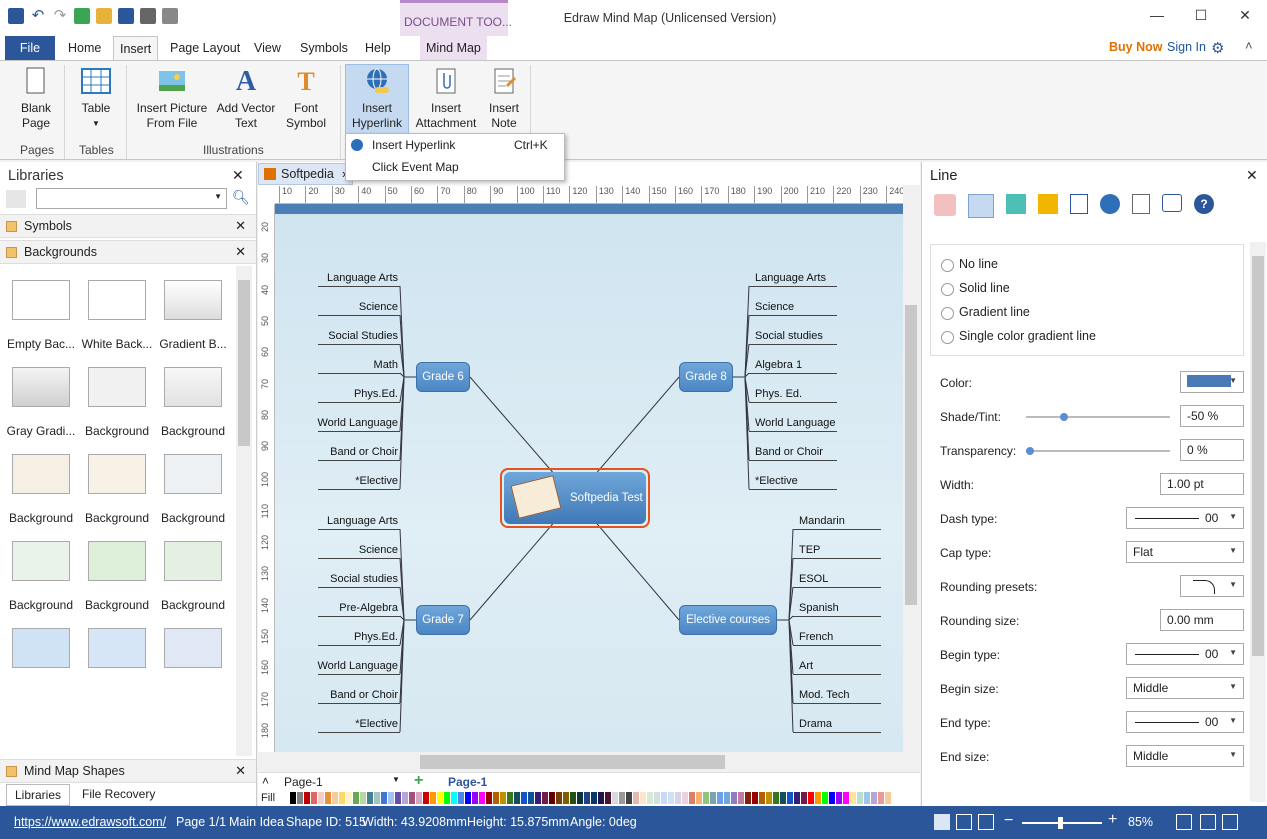 This screenshot has height=839, width=1267. What do you see at coordinates (36, 98) in the screenshot?
I see `blank-page-button: Blank Page` at bounding box center [36, 98].